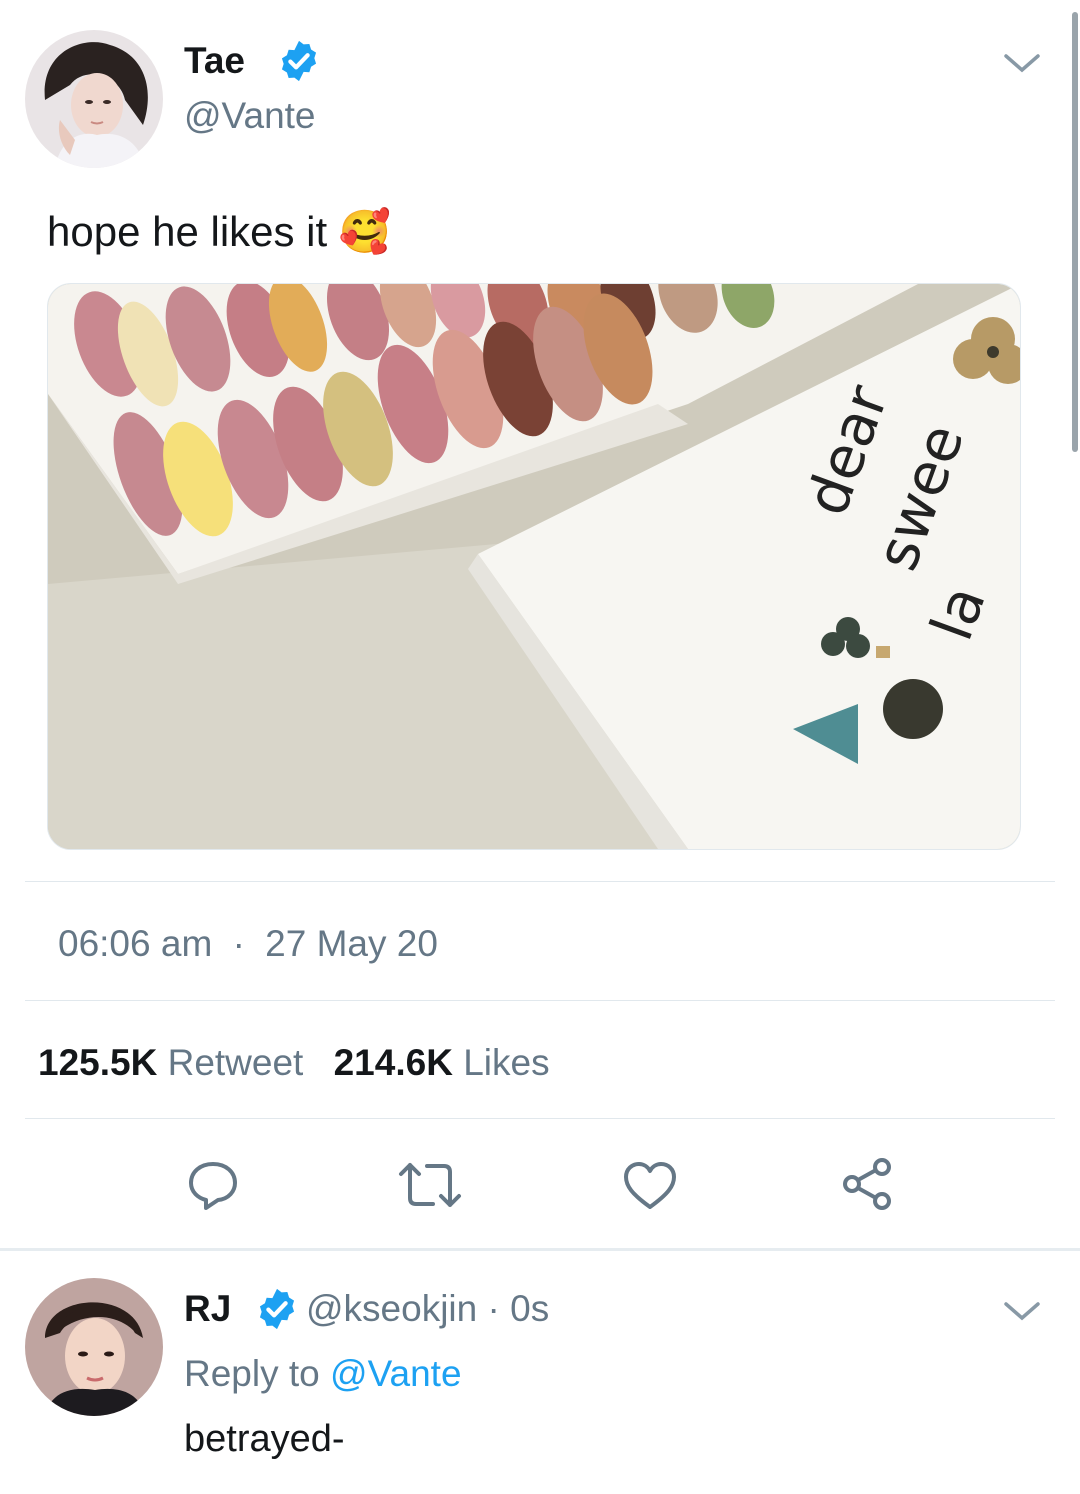 This screenshot has height=1494, width=1080. I want to click on reply-to-handle-link: @Vante, so click(396, 1373).